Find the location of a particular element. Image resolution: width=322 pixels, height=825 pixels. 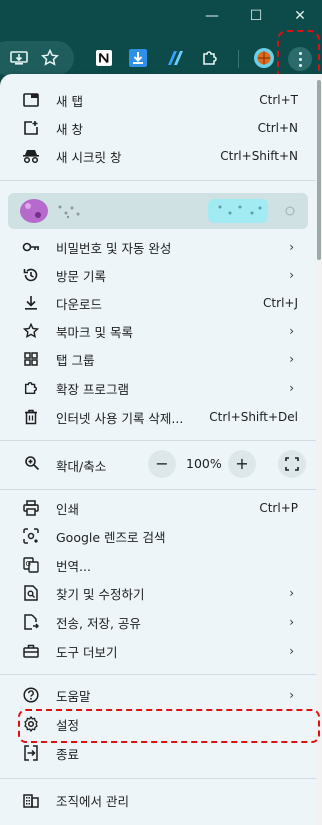

zoom-row: 확대/축소 − 100% + is located at coordinates (158, 464).